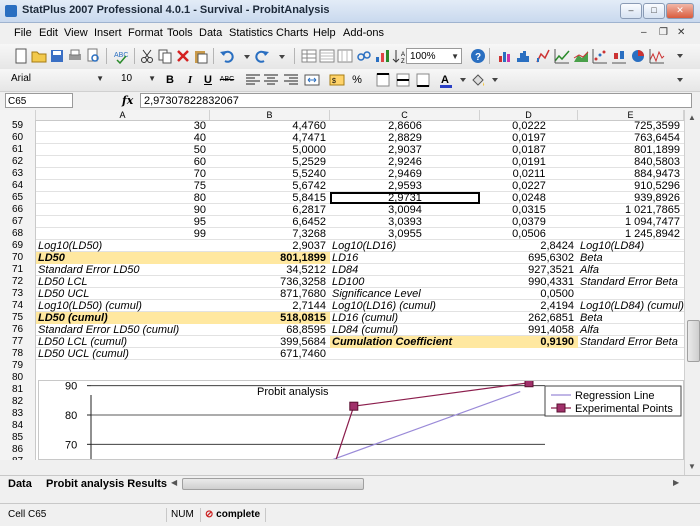  What do you see at coordinates (227, 80) in the screenshot?
I see `strikethrough-button: ABC` at bounding box center [227, 80].